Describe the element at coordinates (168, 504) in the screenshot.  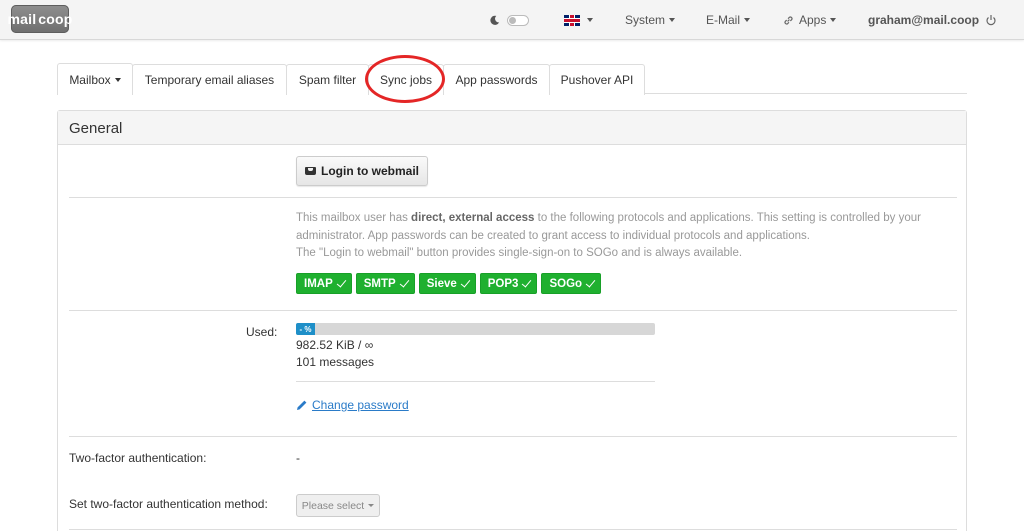
I see `set-two-factor-label: Set two-factor authentication method:` at that location.